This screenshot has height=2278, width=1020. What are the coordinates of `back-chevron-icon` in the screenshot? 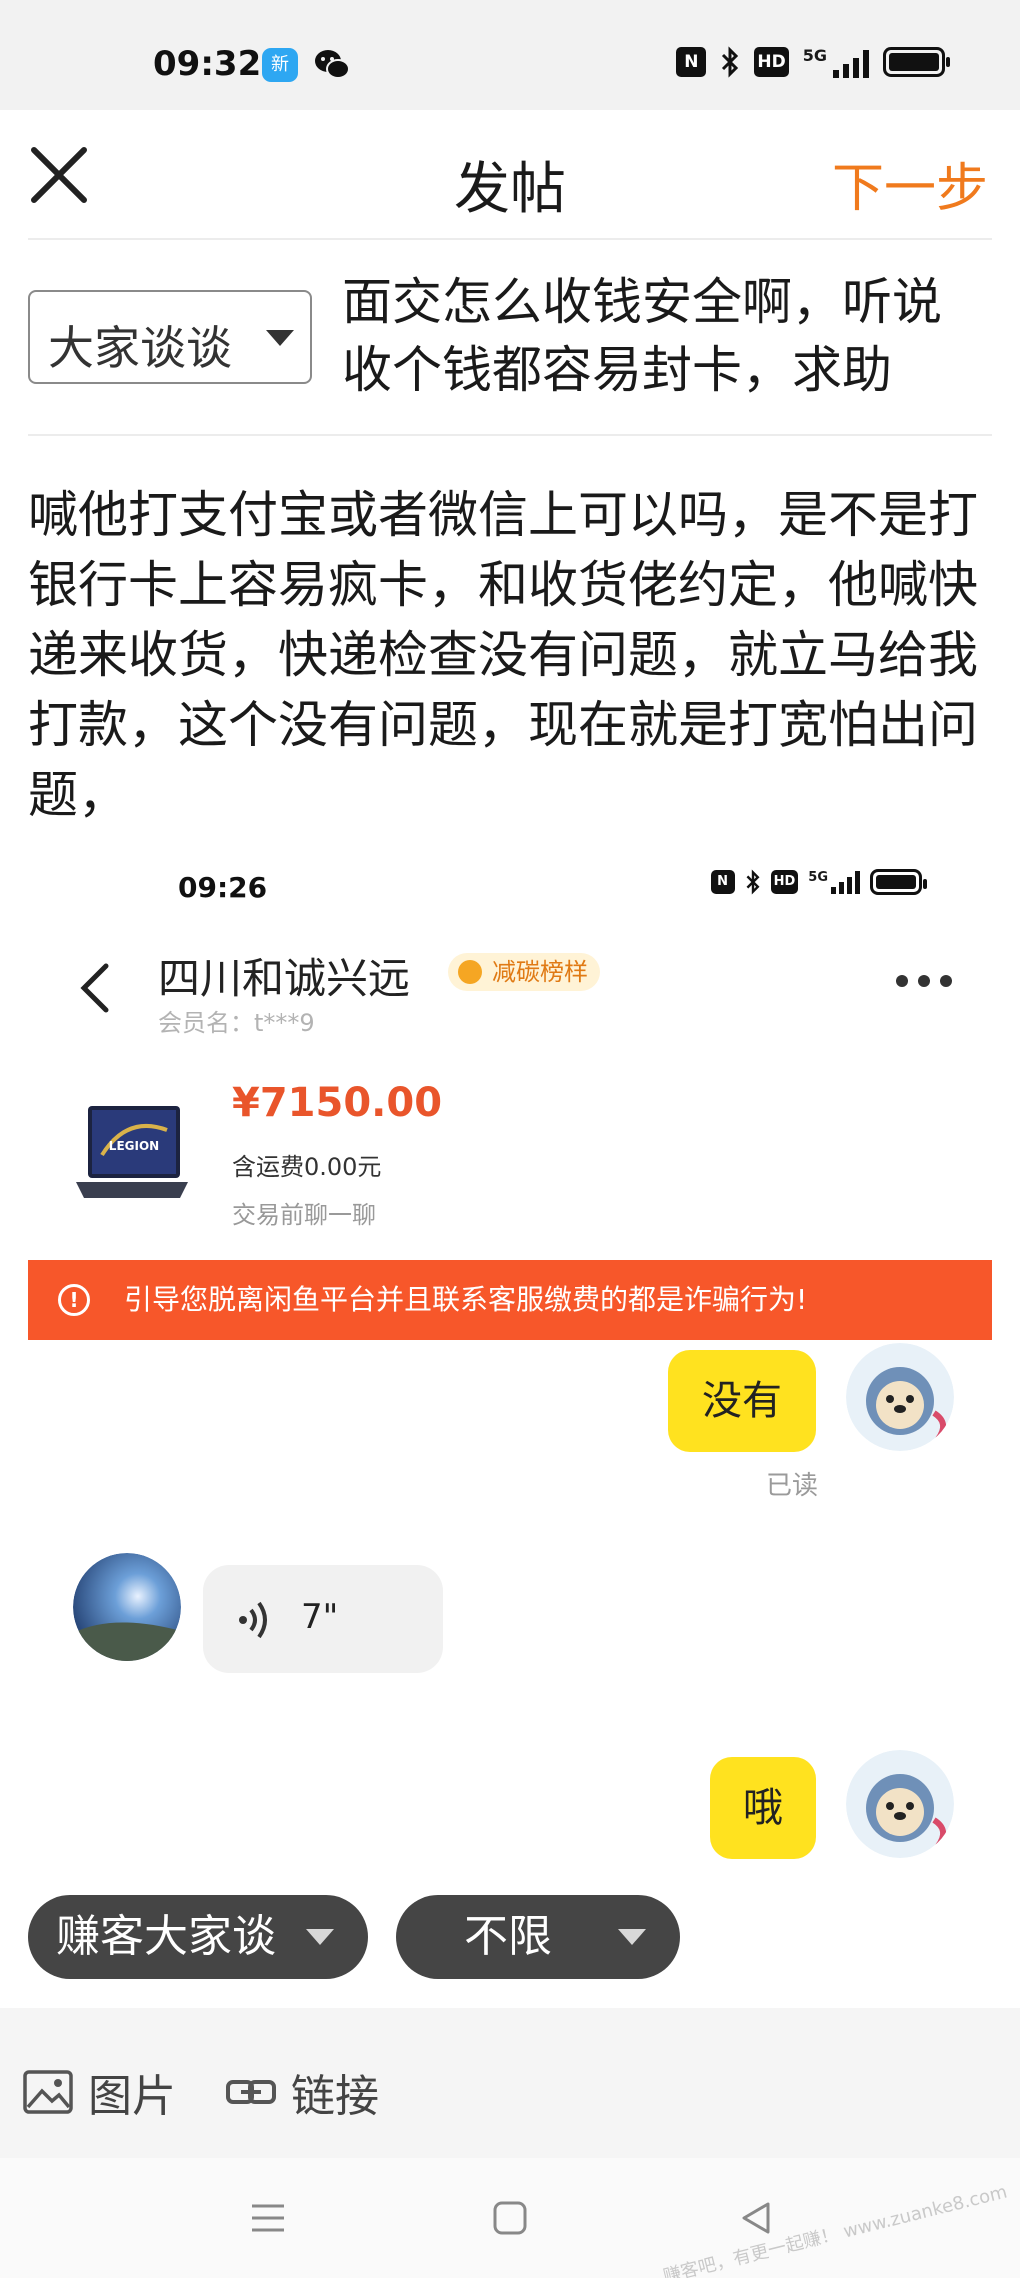 It's located at (94, 988).